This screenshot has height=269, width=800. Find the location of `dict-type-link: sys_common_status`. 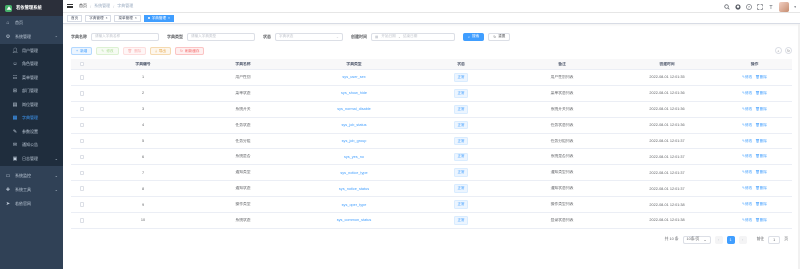

dict-type-link: sys_common_status is located at coordinates (354, 220).